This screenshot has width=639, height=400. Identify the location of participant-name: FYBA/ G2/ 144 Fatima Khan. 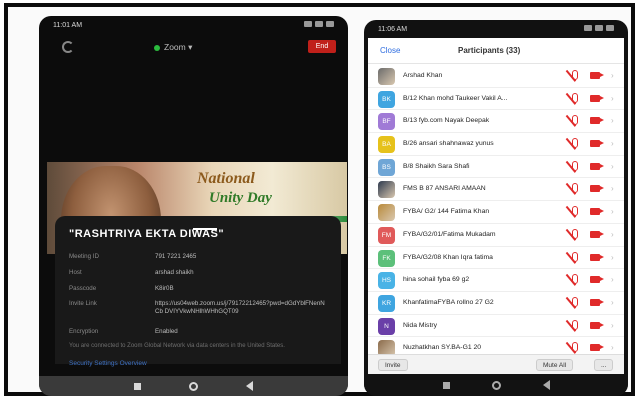
(446, 212).